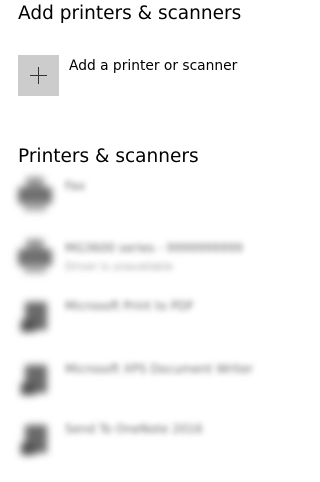 The width and height of the screenshot is (320, 482). What do you see at coordinates (159, 196) in the screenshot?
I see `printer-item-fax: Fax` at bounding box center [159, 196].